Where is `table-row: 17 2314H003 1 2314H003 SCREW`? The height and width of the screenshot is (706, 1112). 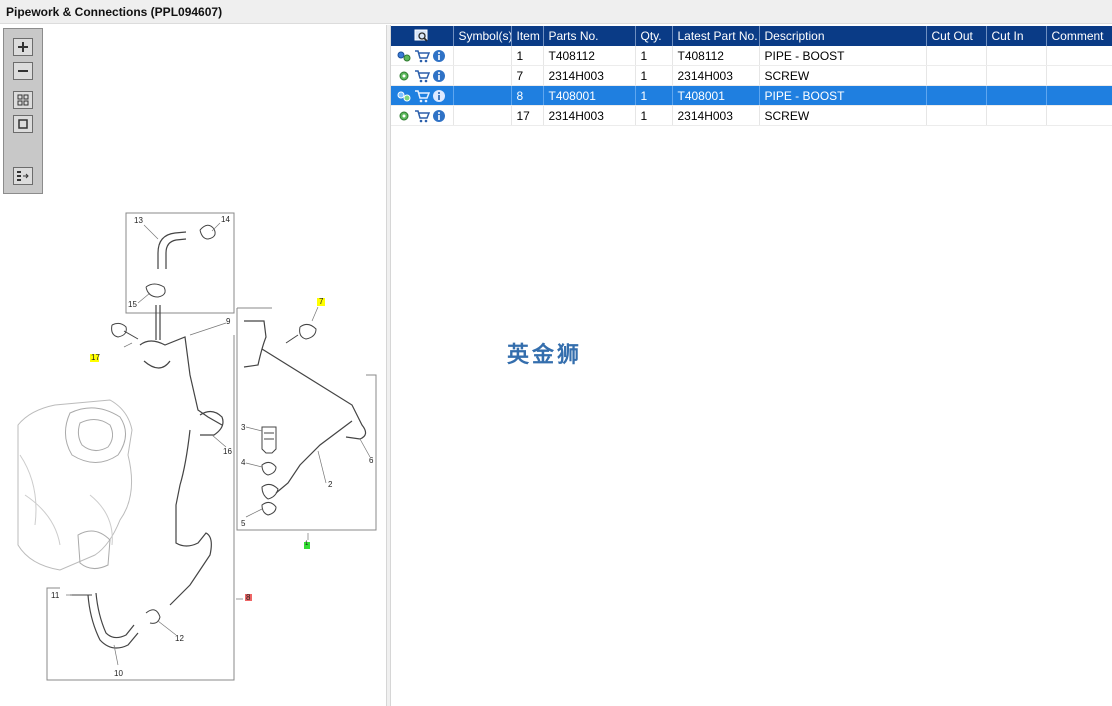
table-row: 17 2314H003 1 2314H003 SCREW is located at coordinates (751, 115).